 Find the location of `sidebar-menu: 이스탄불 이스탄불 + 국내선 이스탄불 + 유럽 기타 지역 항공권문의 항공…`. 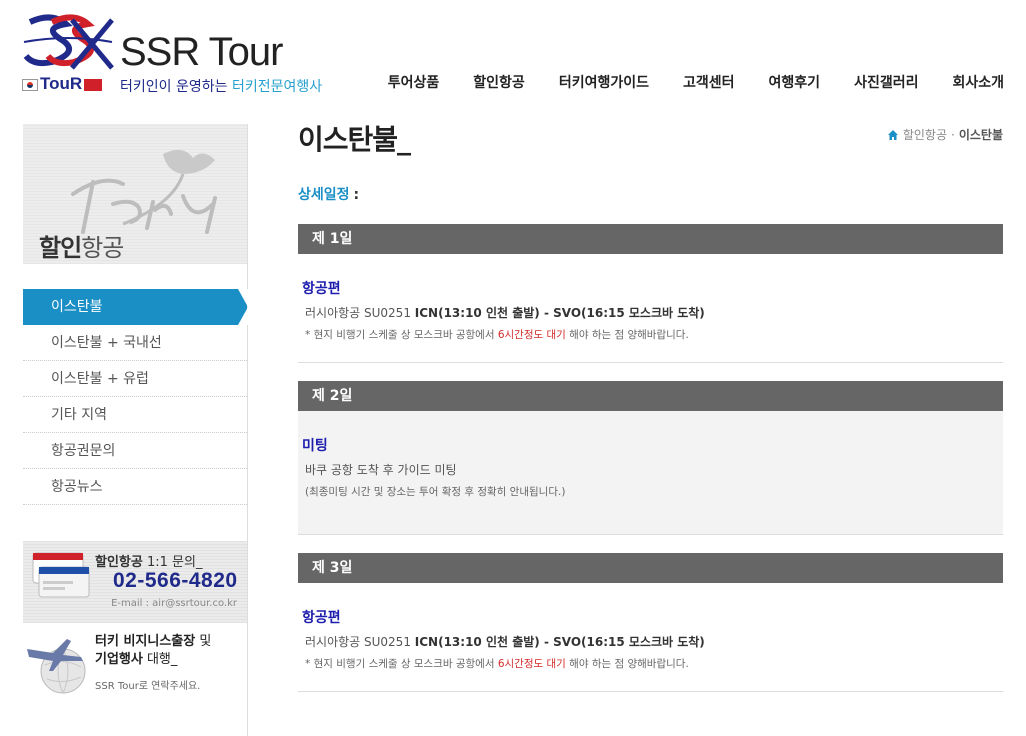

sidebar-menu: 이스탄불 이스탄불 + 국내선 이스탄불 + 유럽 기타 지역 항공권문의 항공… is located at coordinates (135, 397).